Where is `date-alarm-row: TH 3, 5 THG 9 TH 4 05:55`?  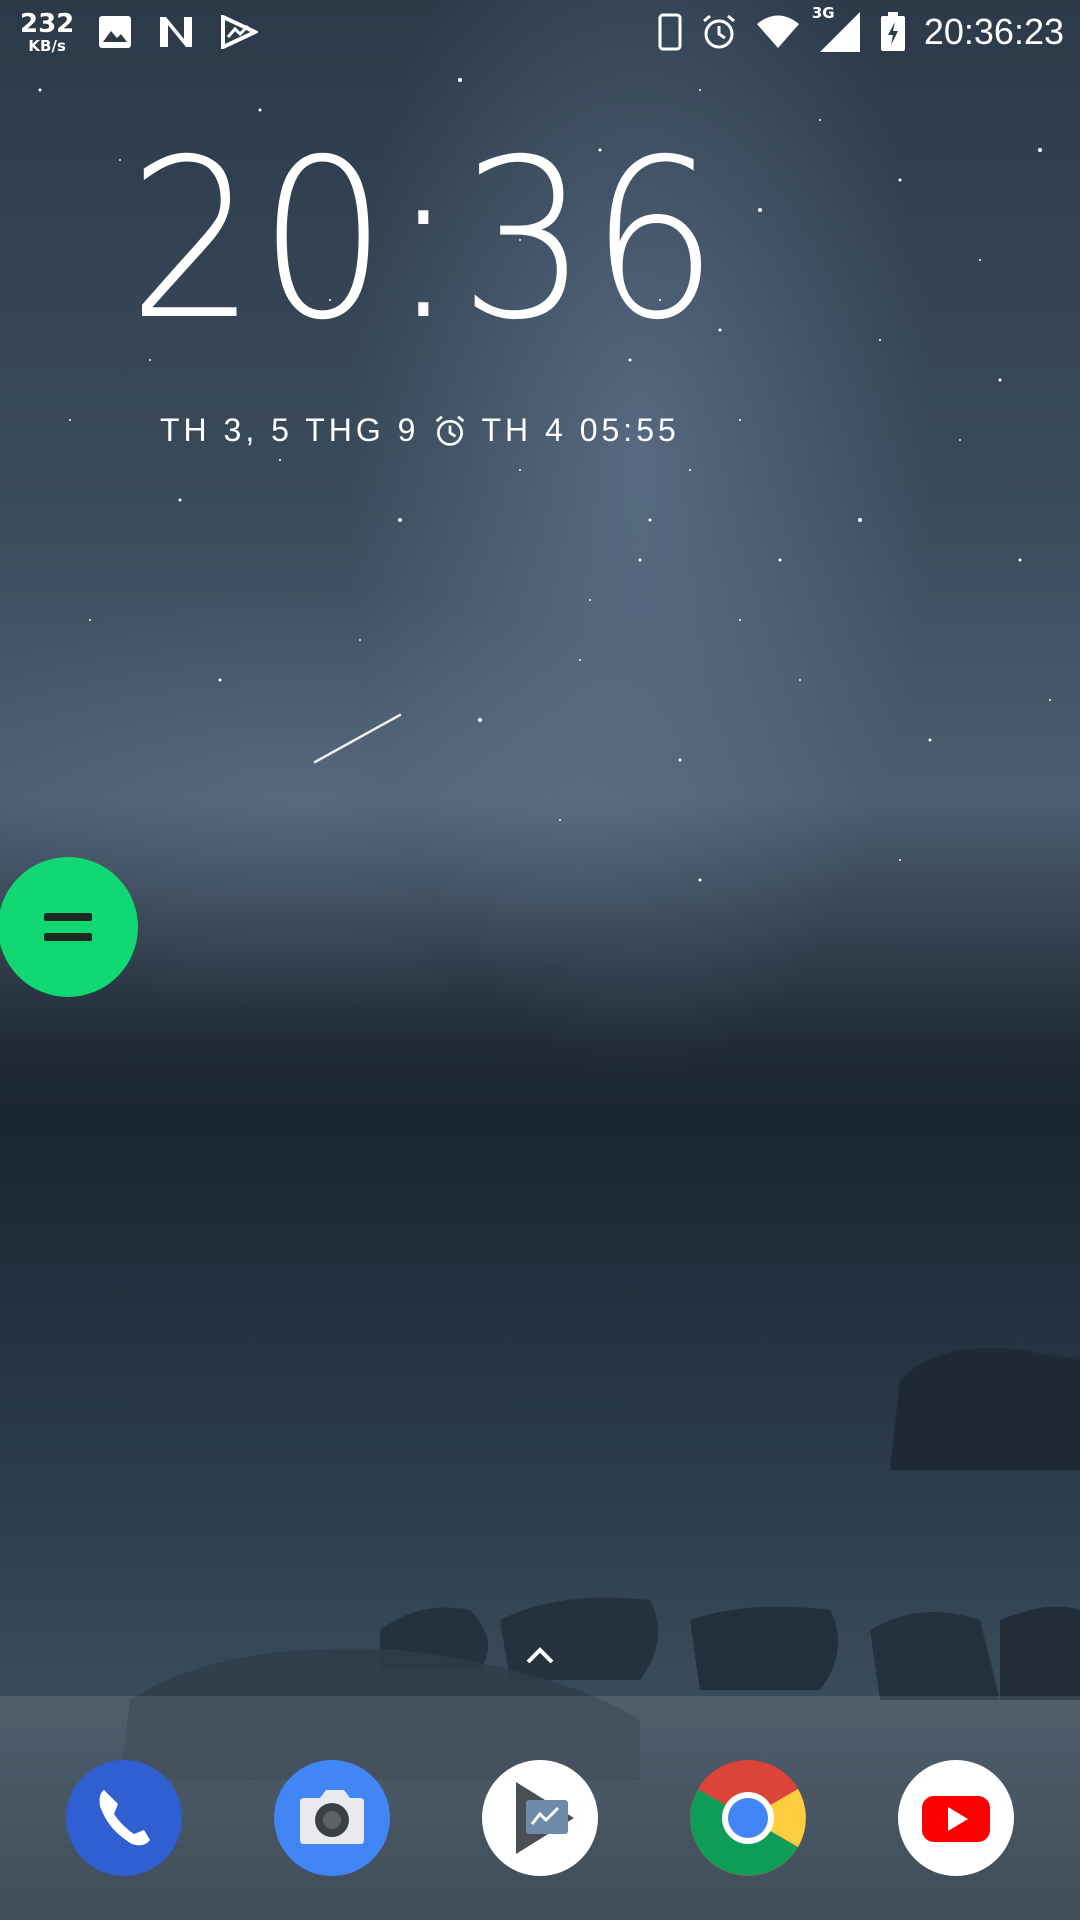
date-alarm-row: TH 3, 5 THG 9 TH 4 05:55 is located at coordinates (420, 430).